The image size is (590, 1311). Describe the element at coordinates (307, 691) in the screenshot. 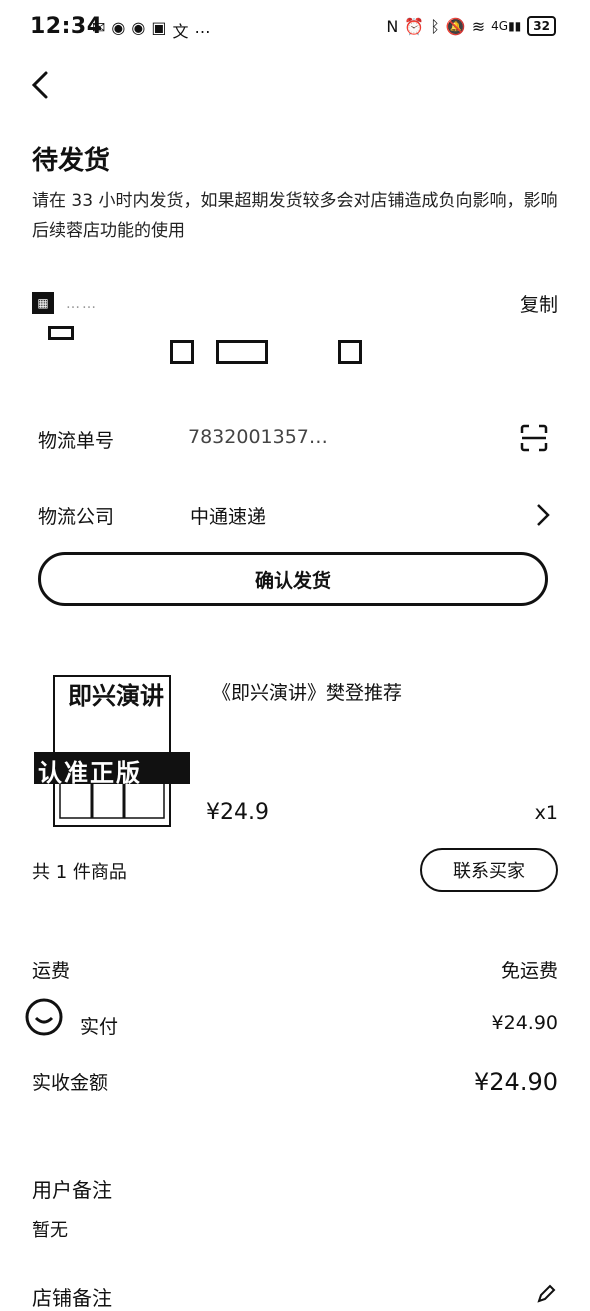

I see `product-title: 《即兴演讲》樊登推荐` at that location.